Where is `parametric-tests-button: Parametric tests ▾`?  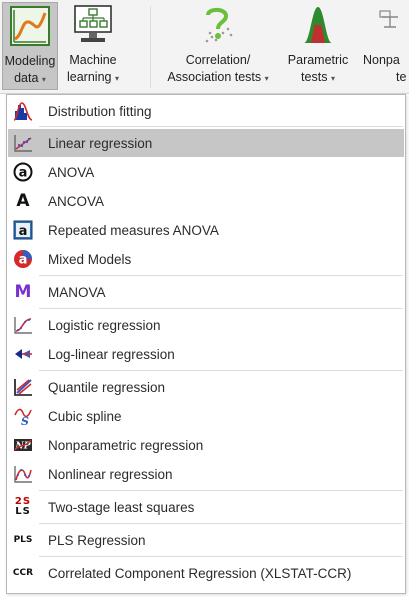 parametric-tests-button: Parametric tests ▾ is located at coordinates (318, 46).